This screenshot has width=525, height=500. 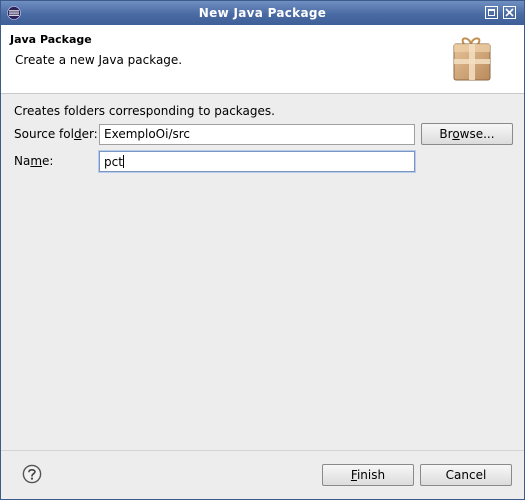 I want to click on finish-button: Finish, so click(x=368, y=475).